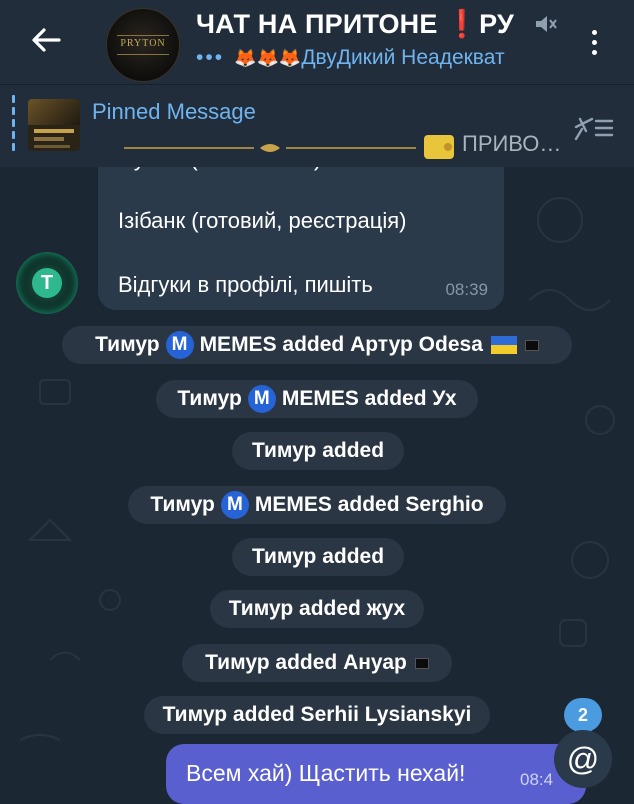 This screenshot has width=634, height=804. I want to click on avatar-logo-text: PRYTON, so click(143, 43).